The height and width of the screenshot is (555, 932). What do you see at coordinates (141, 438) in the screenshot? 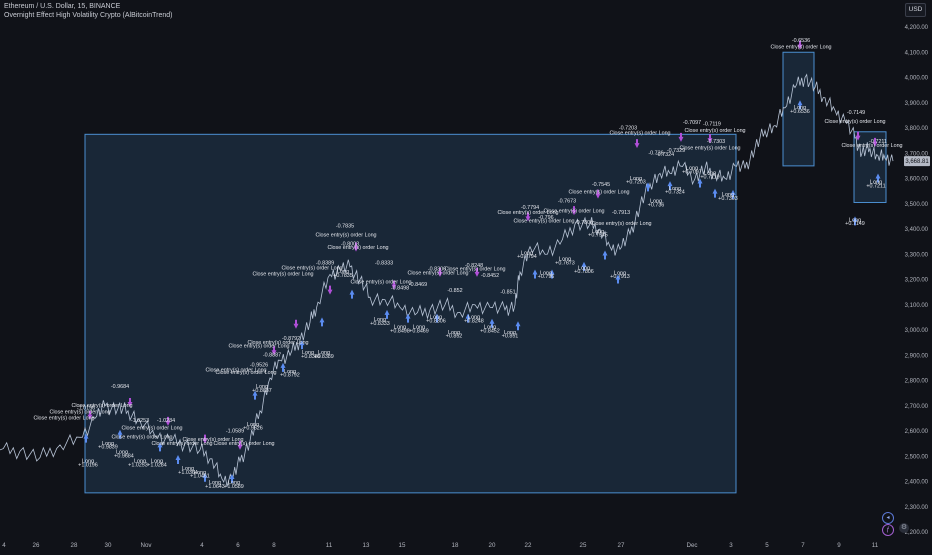
I see `trade-label-15: Close entry(s) order Long` at bounding box center [141, 438].